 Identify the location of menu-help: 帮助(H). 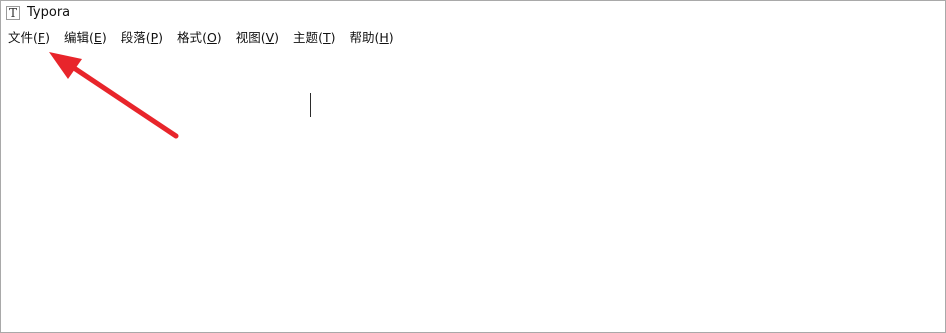
(371, 36).